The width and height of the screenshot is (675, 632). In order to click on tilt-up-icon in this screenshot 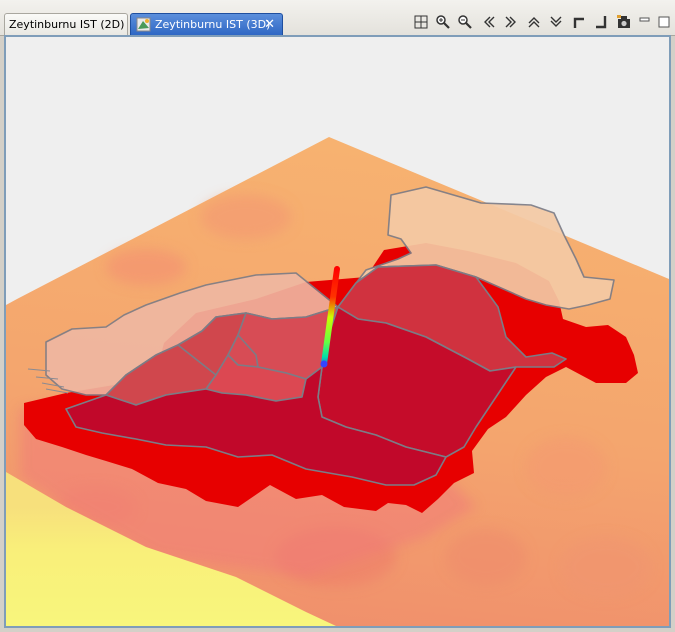, I will do `click(579, 22)`.